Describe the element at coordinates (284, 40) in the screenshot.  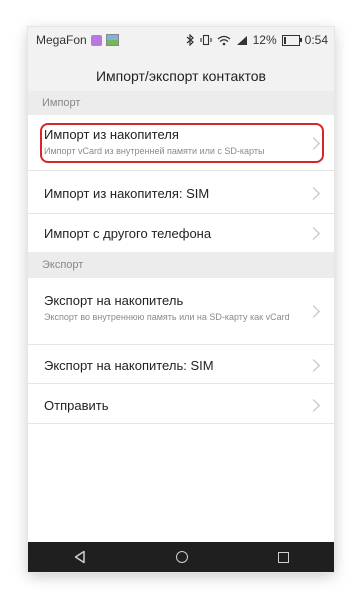
I see `battery-level` at that location.